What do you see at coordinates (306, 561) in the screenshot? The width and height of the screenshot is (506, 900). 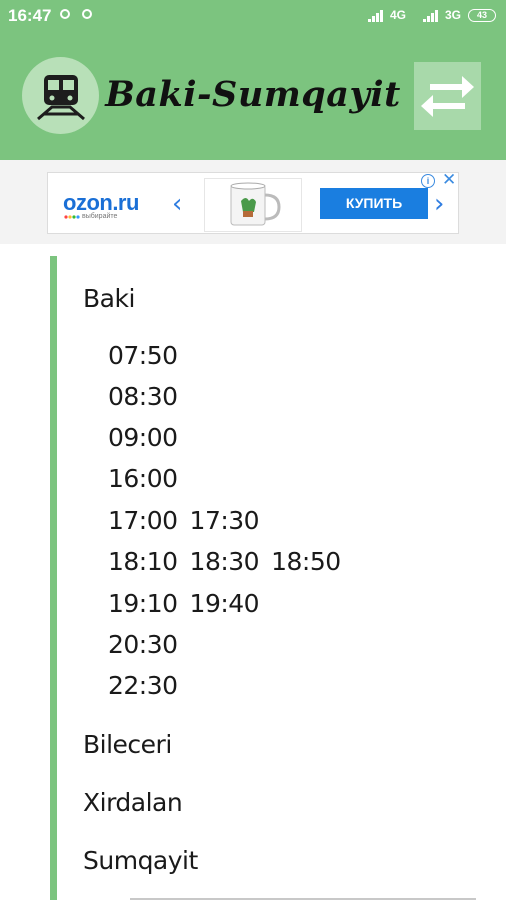 I see `departure-time: 18:50` at bounding box center [306, 561].